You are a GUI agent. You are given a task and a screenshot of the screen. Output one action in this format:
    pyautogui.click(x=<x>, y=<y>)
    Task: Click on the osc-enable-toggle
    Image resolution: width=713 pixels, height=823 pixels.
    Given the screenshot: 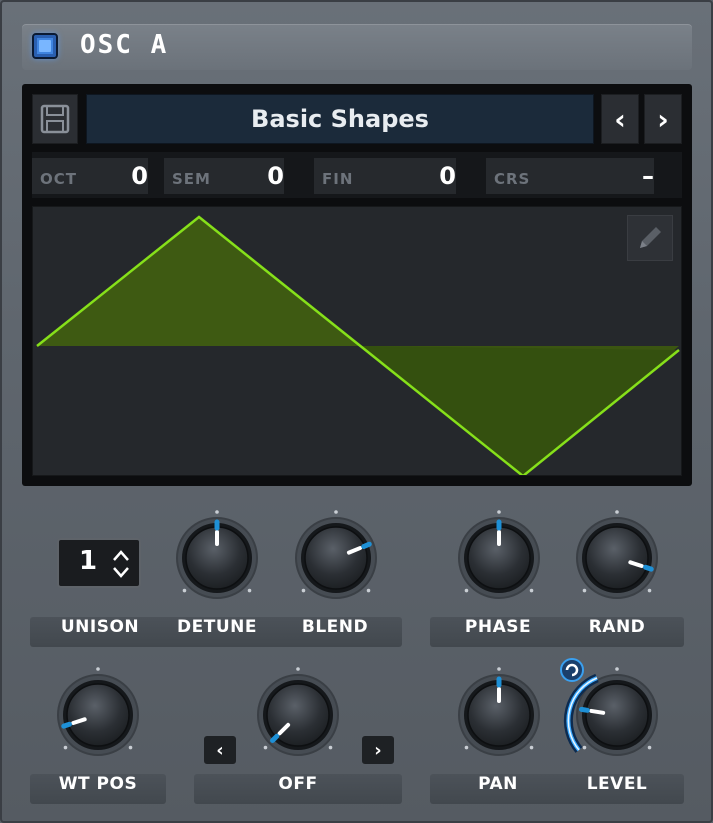 What is the action you would take?
    pyautogui.click(x=45, y=46)
    